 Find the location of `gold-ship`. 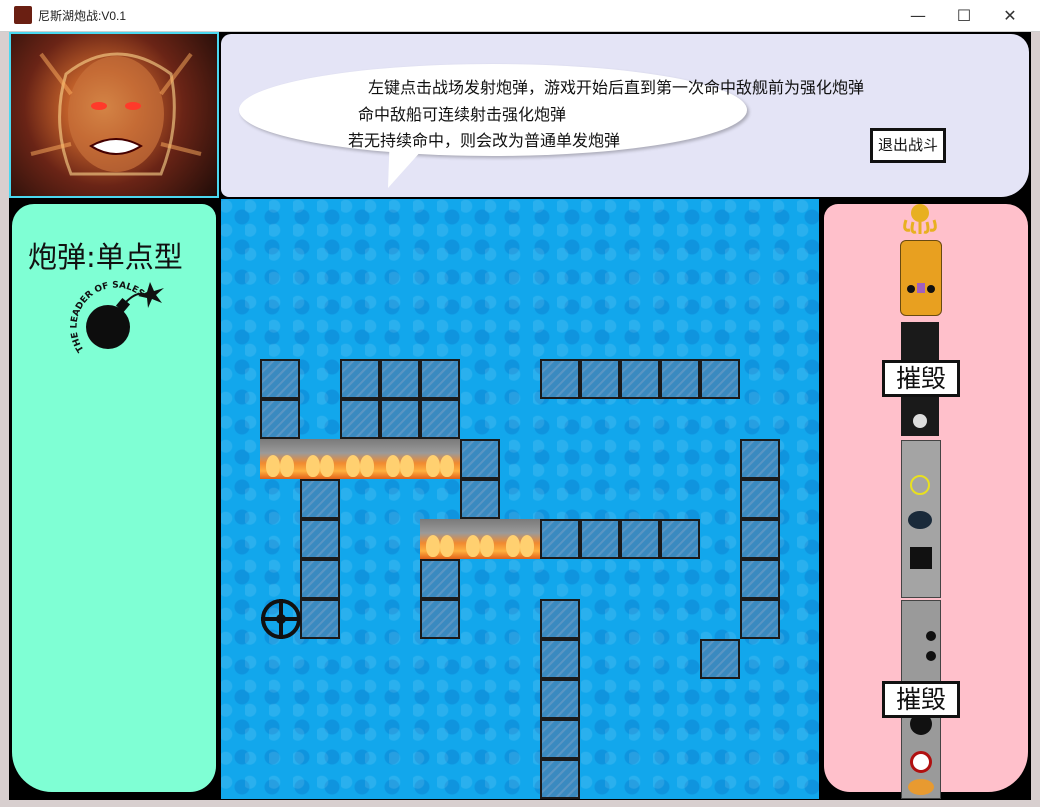

gold-ship is located at coordinates (921, 278).